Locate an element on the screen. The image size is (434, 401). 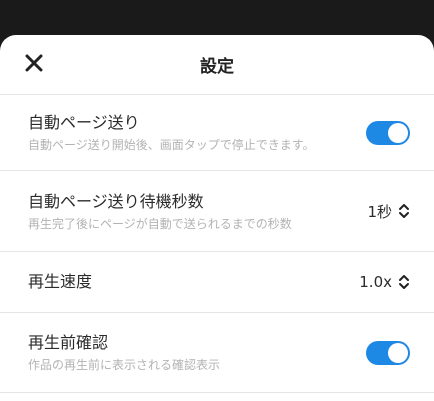
playback-speed-stepper: 1.0x is located at coordinates (384, 282).